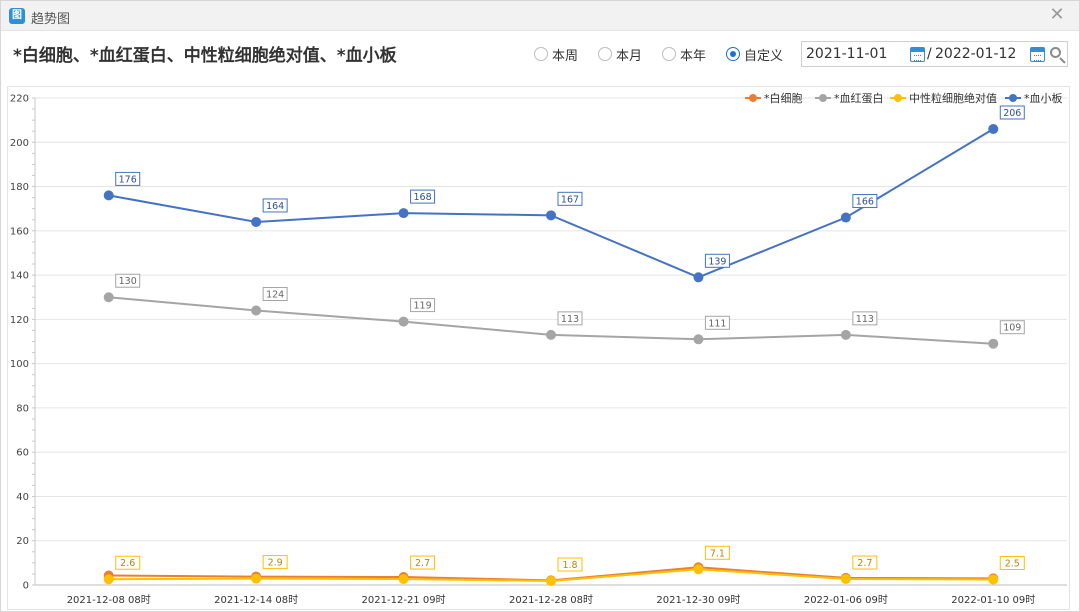 The height and width of the screenshot is (612, 1080). What do you see at coordinates (993, 600) in the screenshot?
I see `x-tick-label: 2022-01-10 09时` at bounding box center [993, 600].